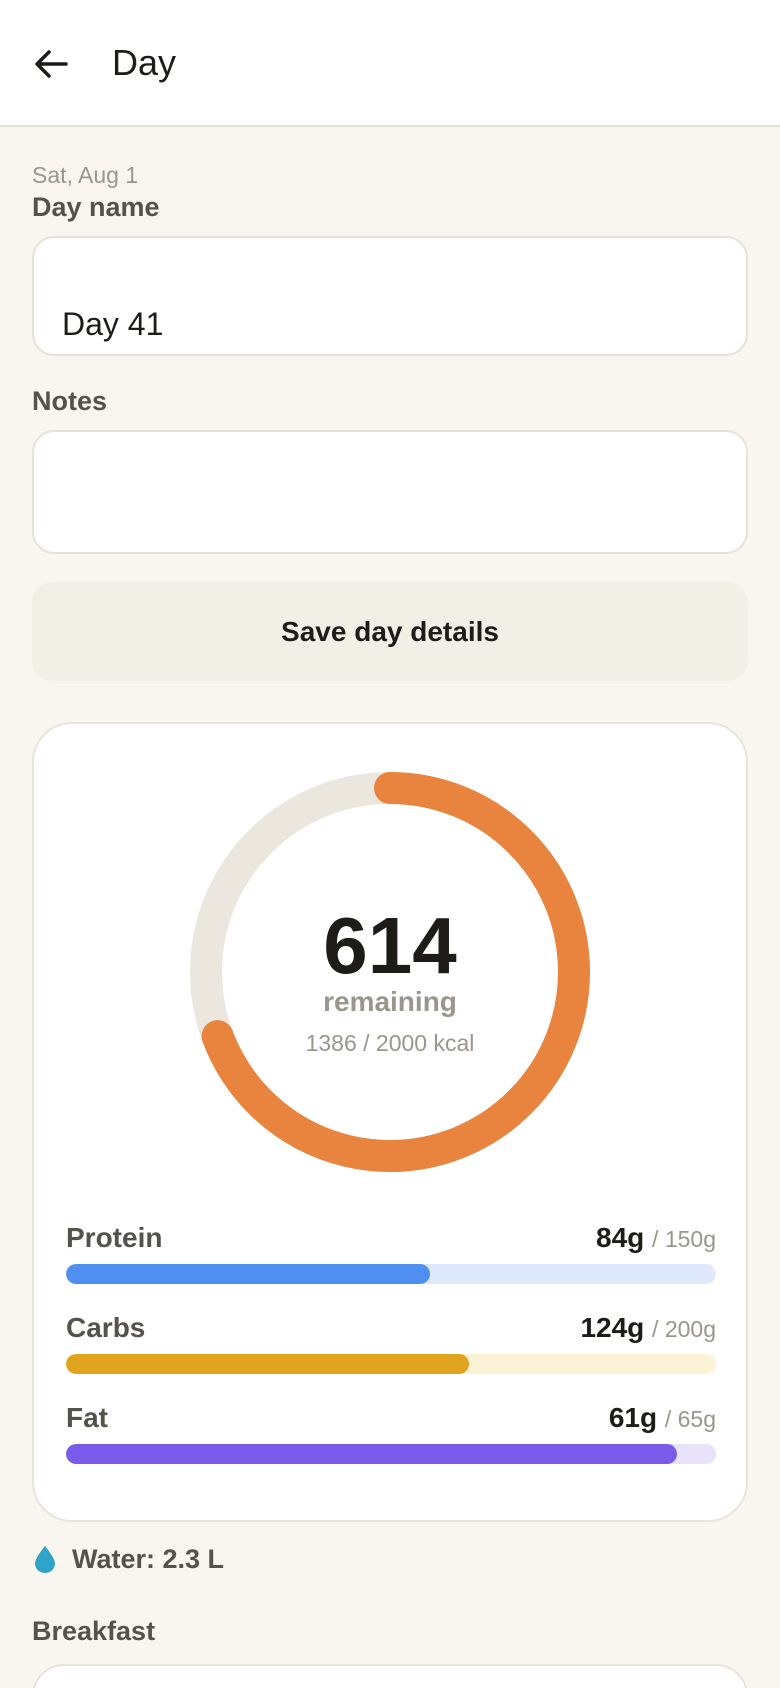 Image resolution: width=780 pixels, height=1688 pixels. Describe the element at coordinates (390, 631) in the screenshot. I see `save-day-details-button: Save day details` at that location.